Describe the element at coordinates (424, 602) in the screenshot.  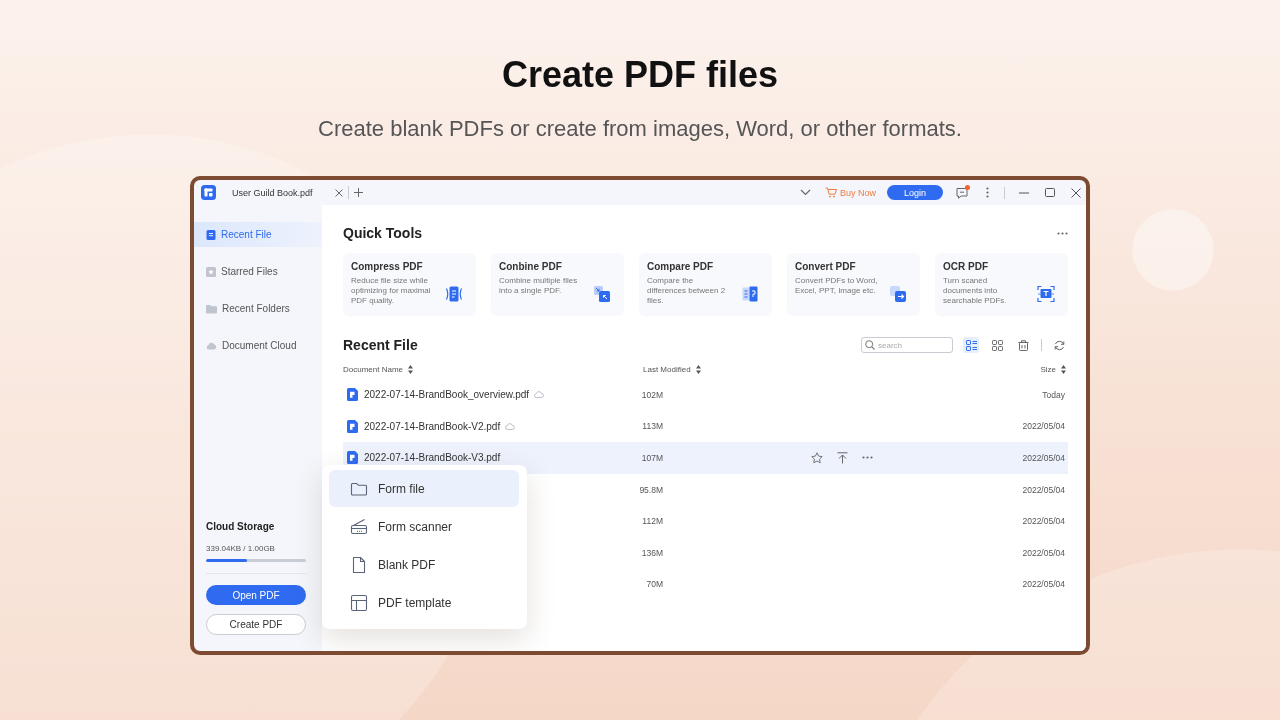
I see `menu-item: PDF template` at that location.